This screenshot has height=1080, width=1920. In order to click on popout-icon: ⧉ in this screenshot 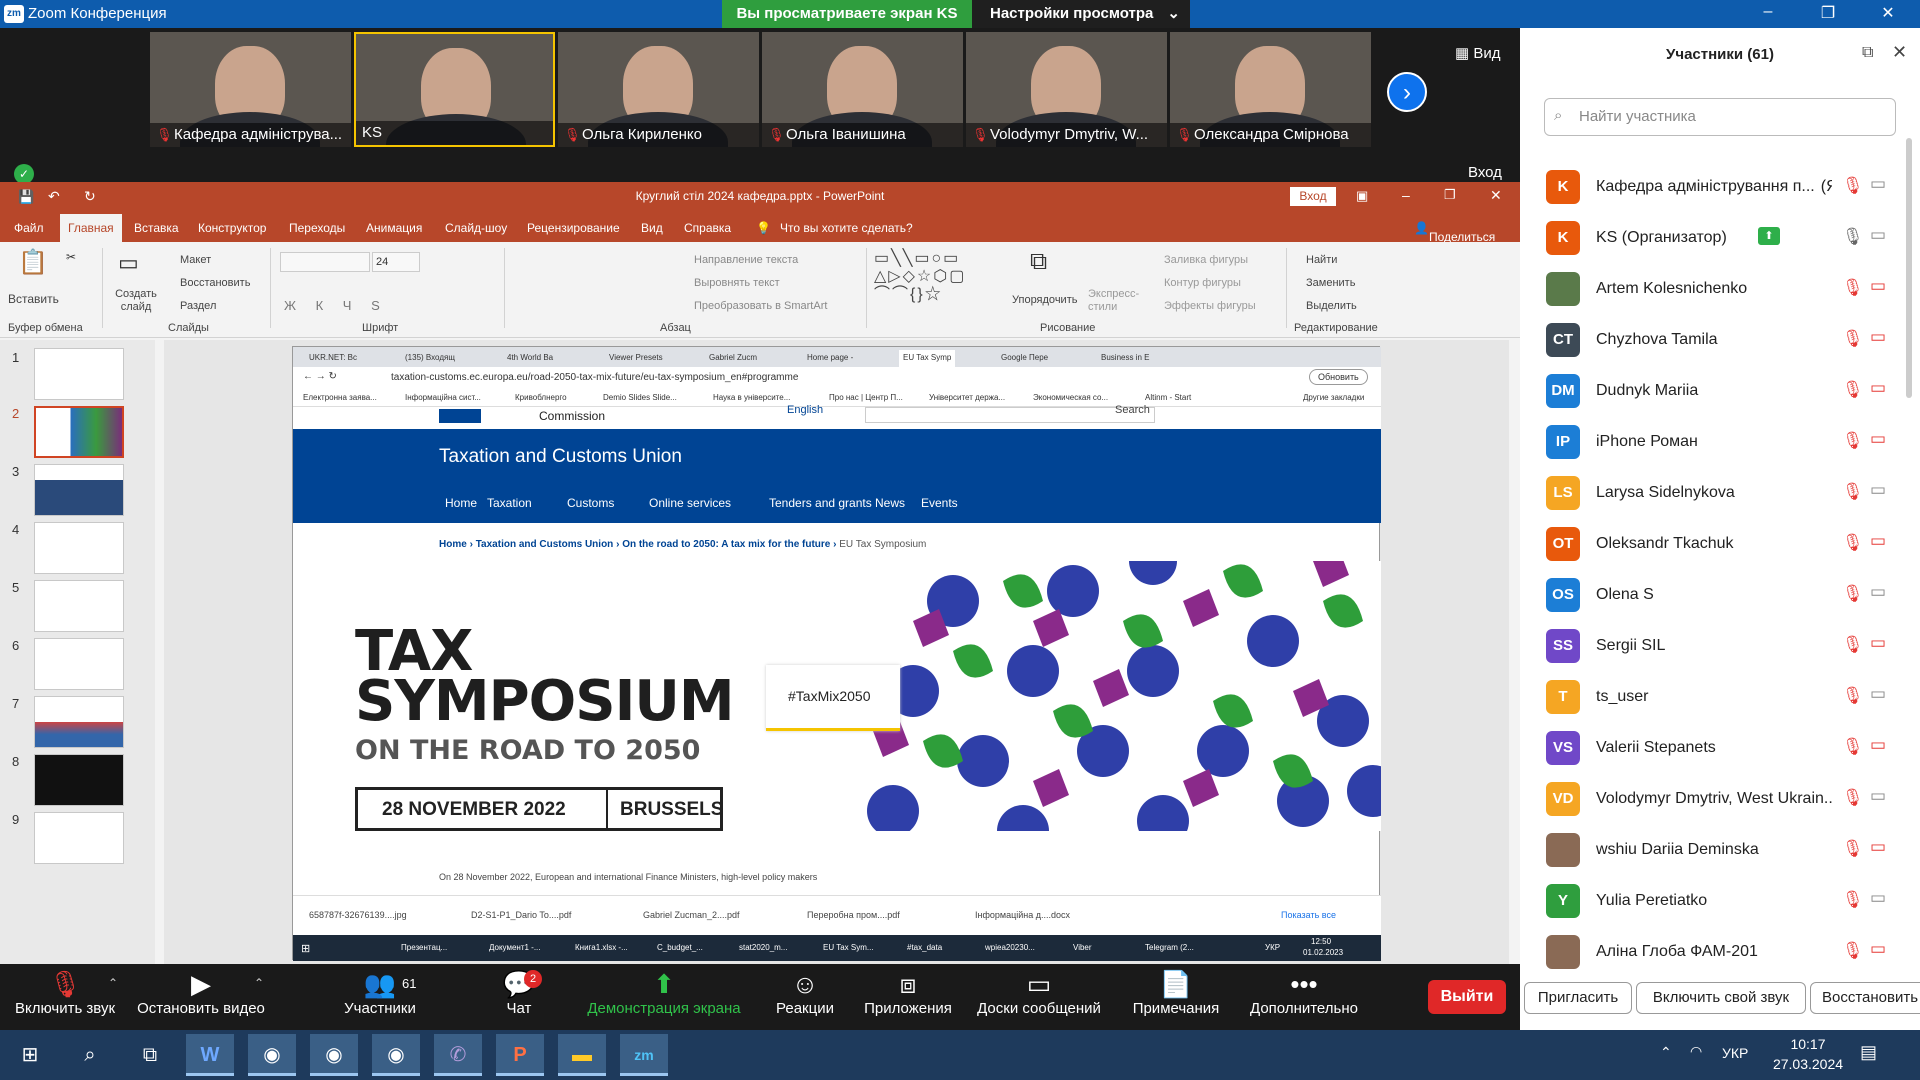, I will do `click(1867, 53)`.